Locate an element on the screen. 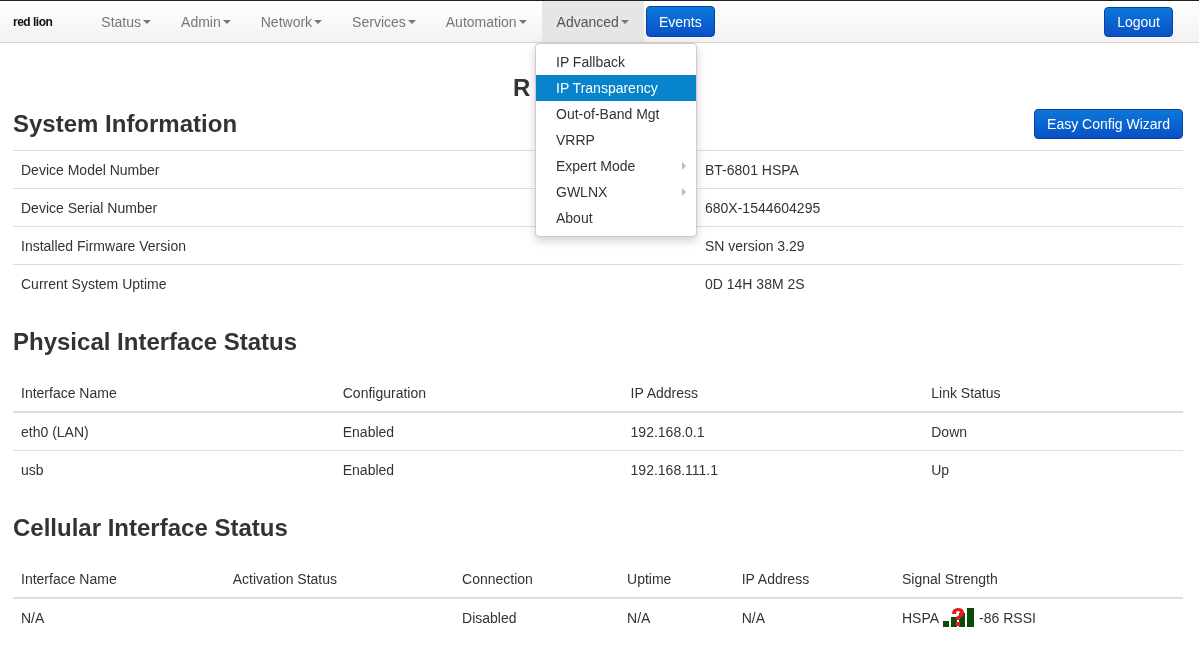 This screenshot has height=648, width=1199. signal-bars-icon is located at coordinates (959, 617).